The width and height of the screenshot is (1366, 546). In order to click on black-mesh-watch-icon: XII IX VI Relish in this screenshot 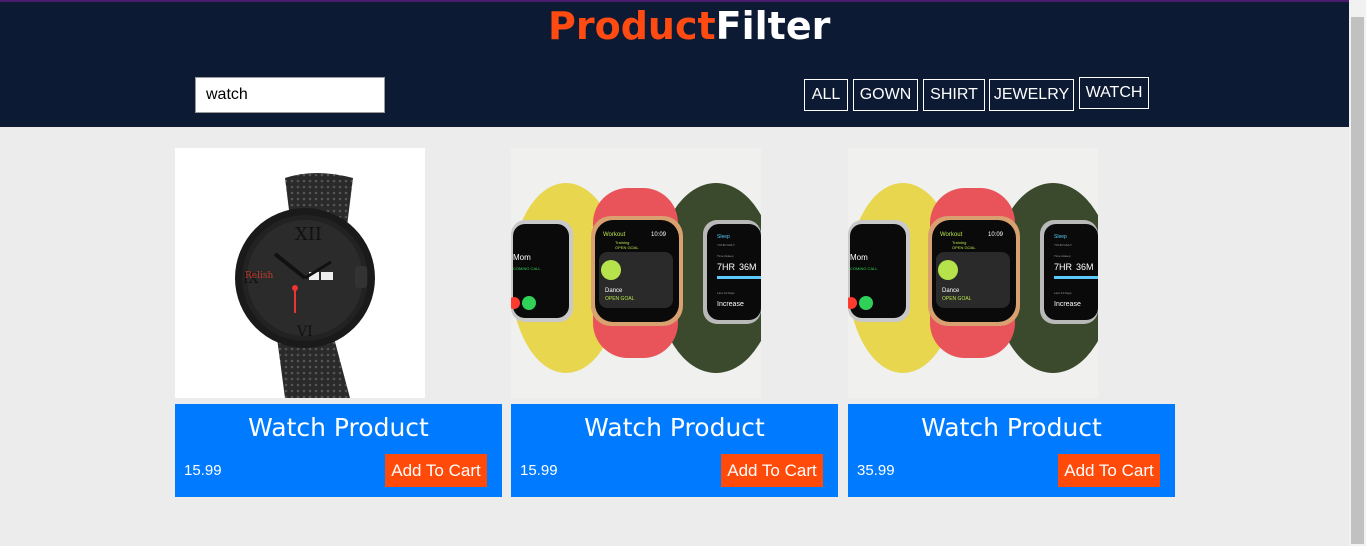, I will do `click(305, 285)`.